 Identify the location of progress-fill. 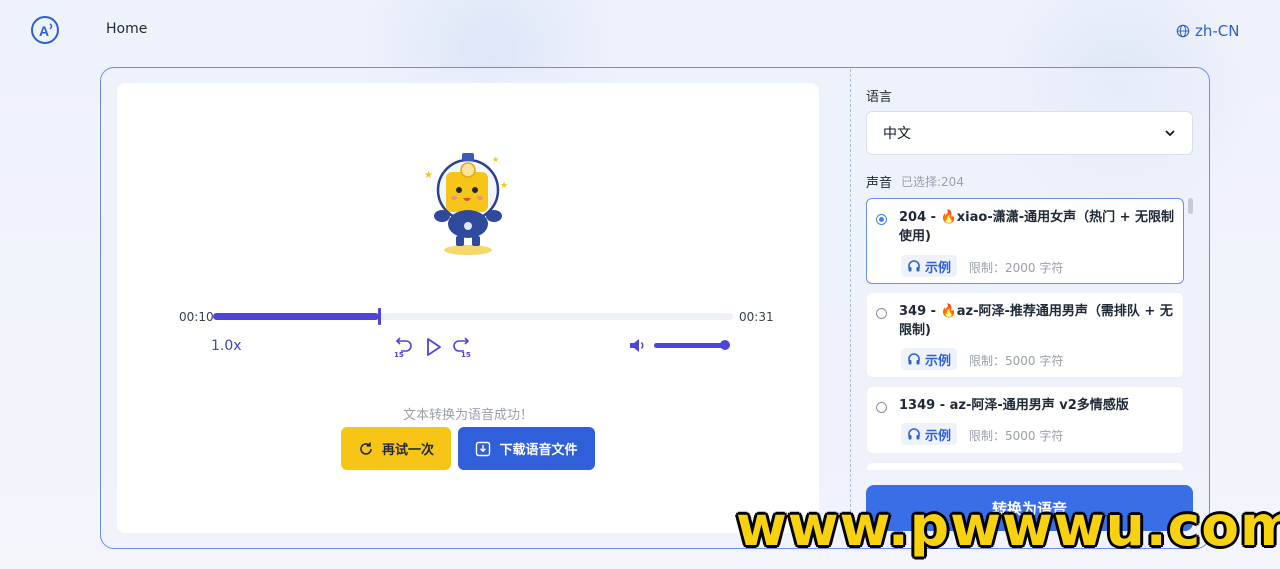
(296, 316).